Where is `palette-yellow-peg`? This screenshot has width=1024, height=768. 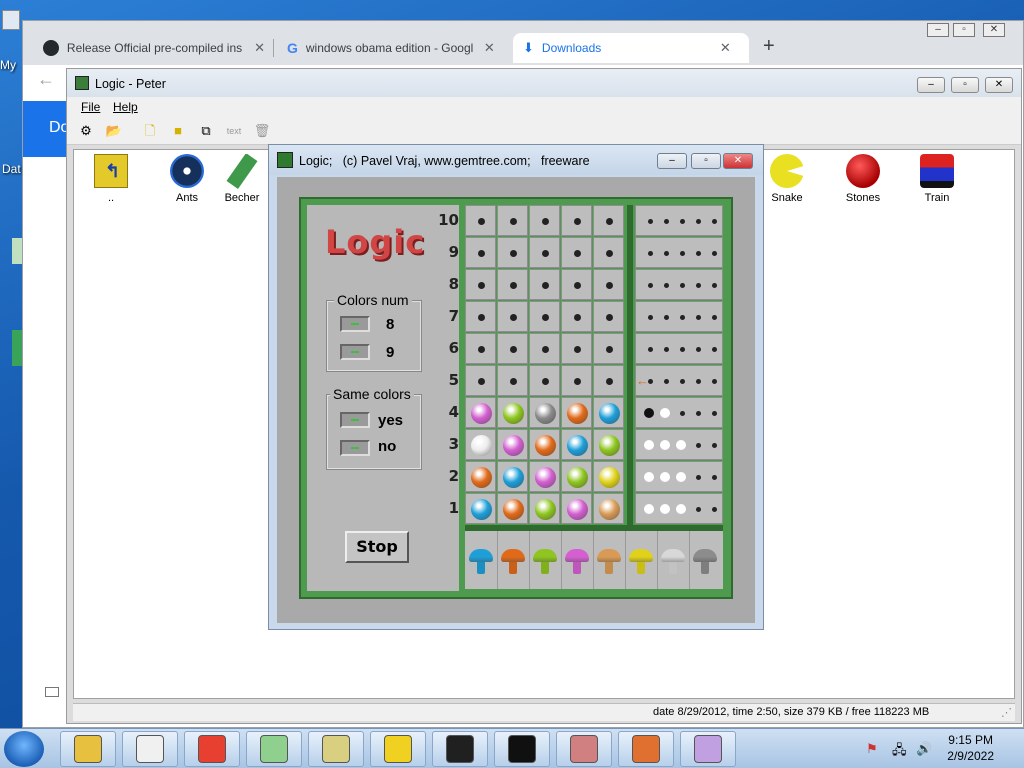 palette-yellow-peg is located at coordinates (641, 562).